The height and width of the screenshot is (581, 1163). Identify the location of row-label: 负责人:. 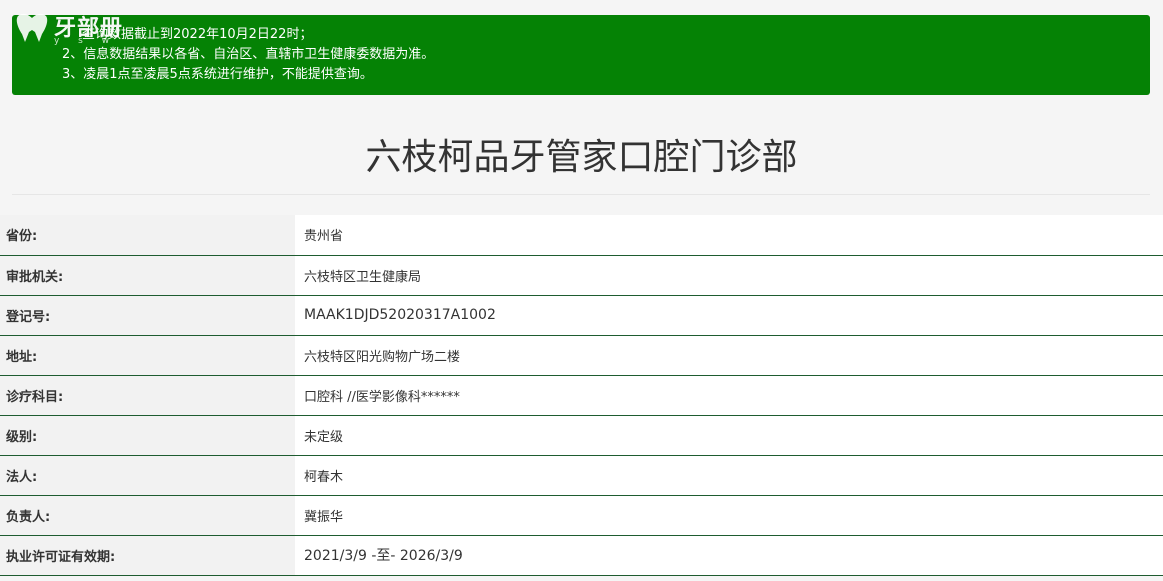
(147, 515).